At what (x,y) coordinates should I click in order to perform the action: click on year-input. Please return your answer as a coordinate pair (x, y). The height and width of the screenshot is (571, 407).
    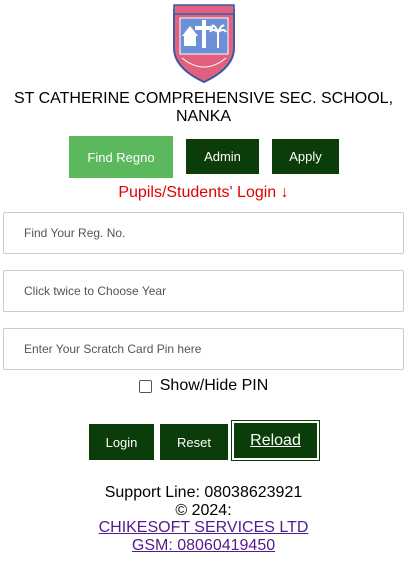
    Looking at the image, I should click on (203, 291).